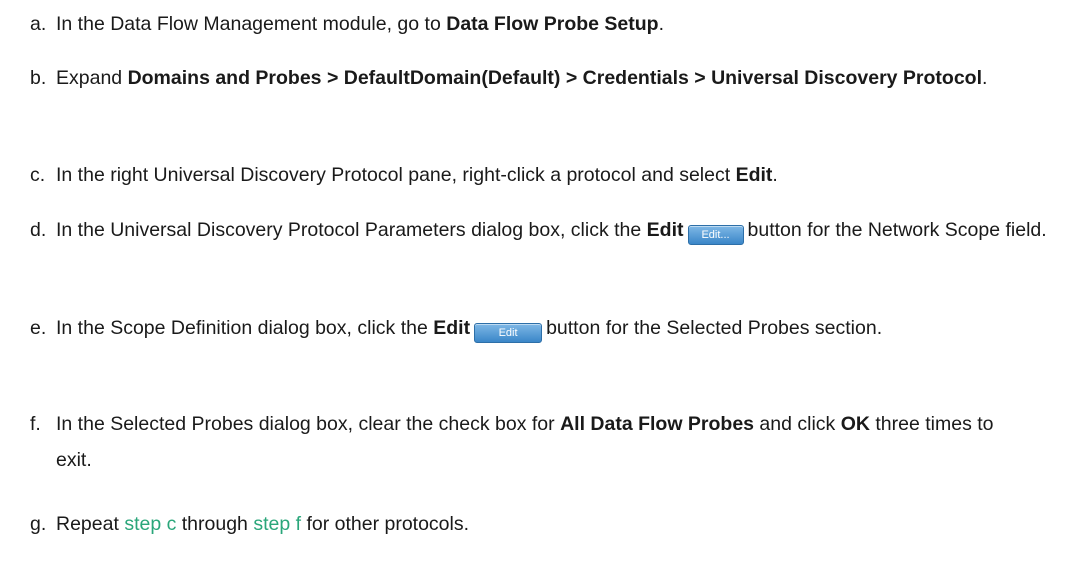 This screenshot has height=563, width=1070. I want to click on text: button for the Selected Probes section., so click(714, 328).